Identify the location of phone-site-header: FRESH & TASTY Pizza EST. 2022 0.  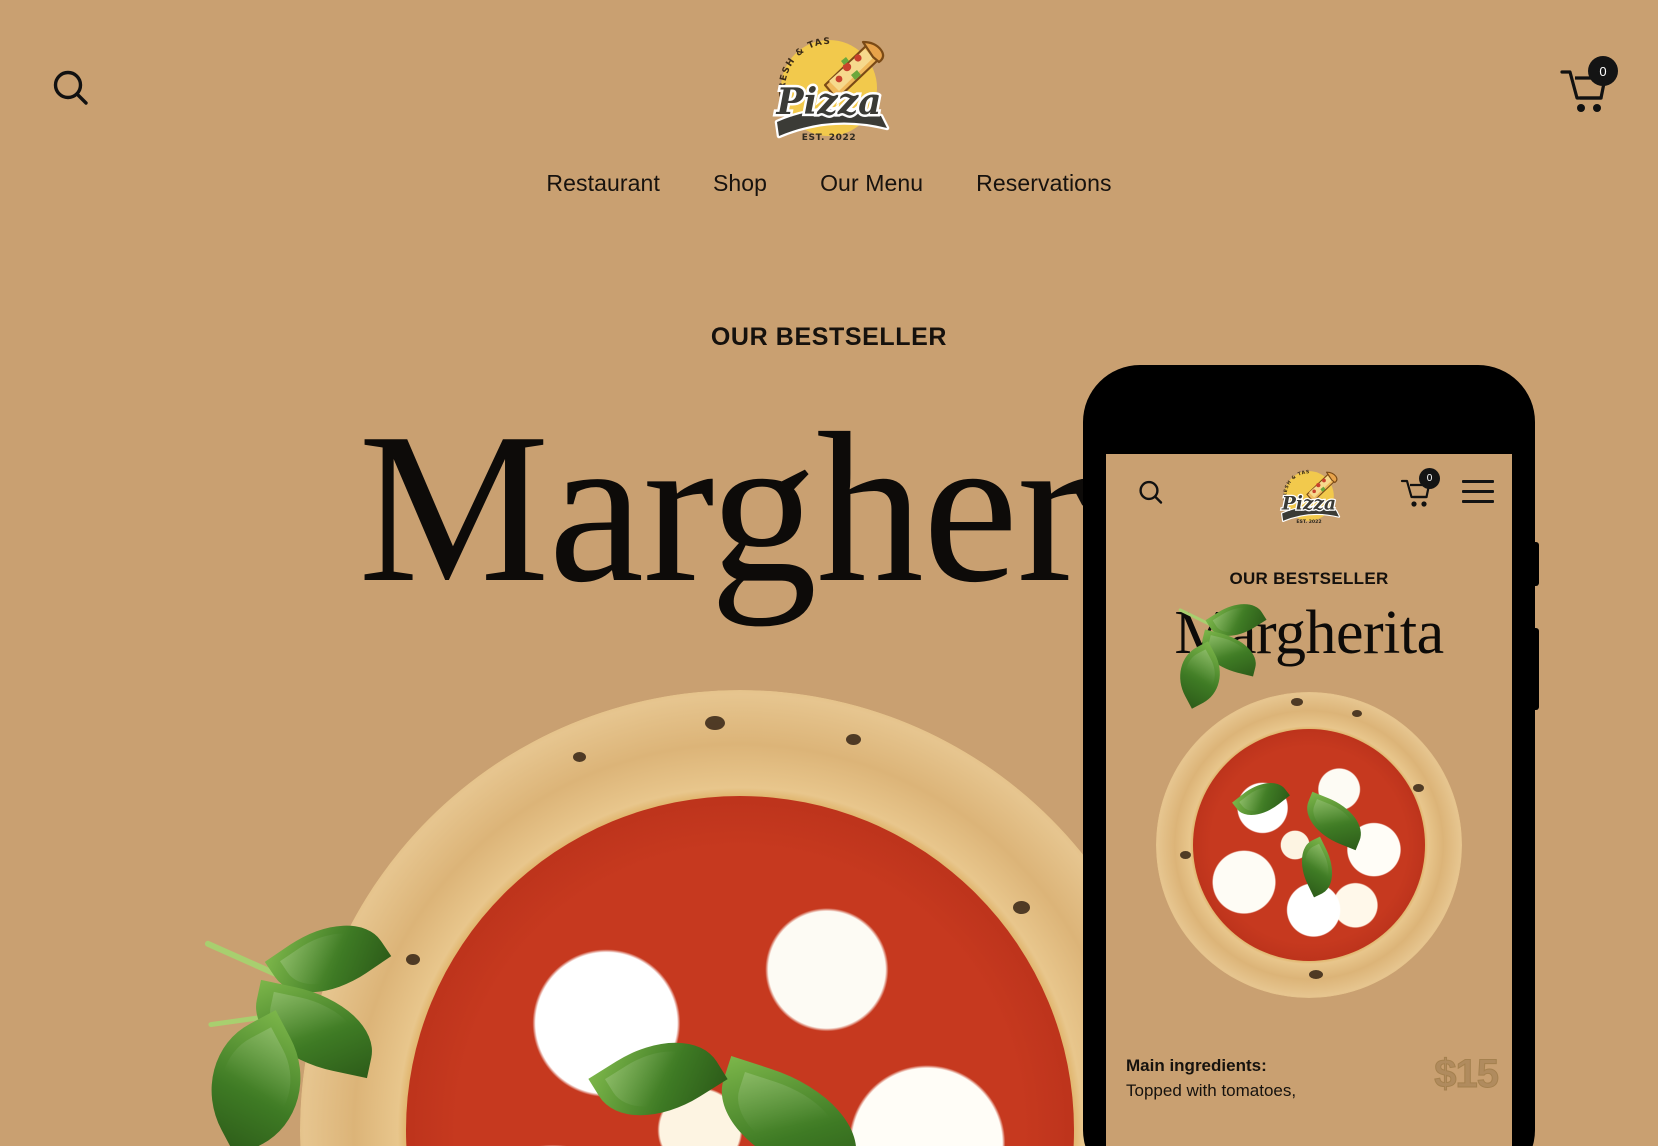
(1309, 493).